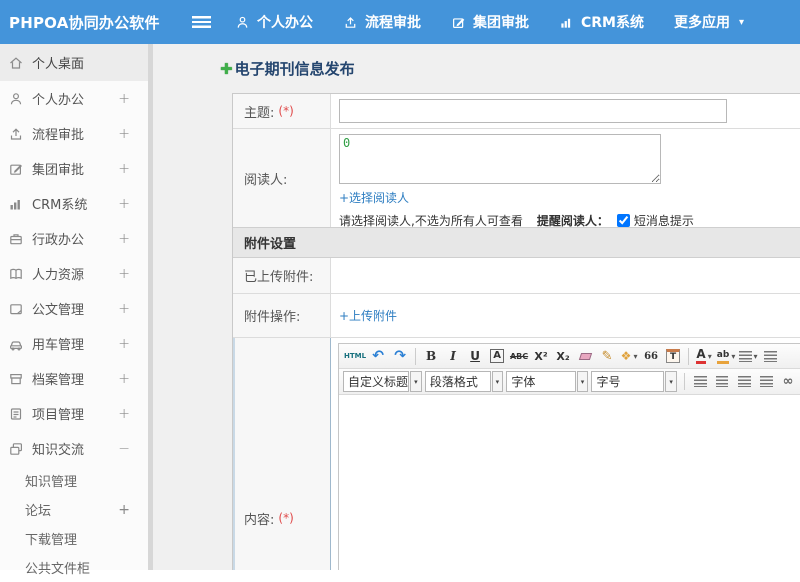 This screenshot has height=582, width=800. I want to click on ordered-list-button: ▾, so click(748, 356).